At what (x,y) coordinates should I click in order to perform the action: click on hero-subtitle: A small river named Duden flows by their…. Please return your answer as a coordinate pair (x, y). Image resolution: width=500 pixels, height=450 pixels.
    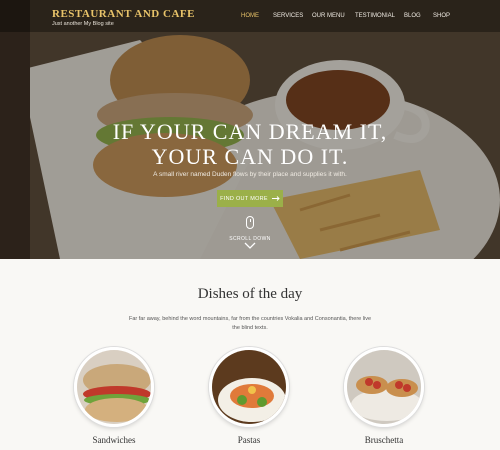
    Looking at the image, I should click on (250, 174).